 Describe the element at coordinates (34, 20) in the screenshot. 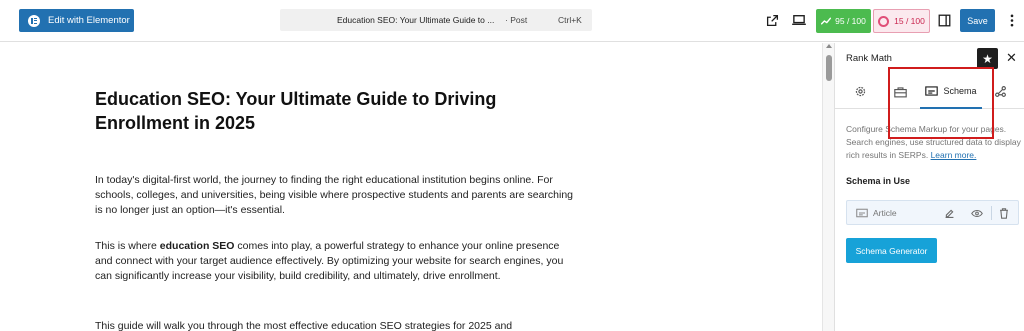

I see `elementor-logo-icon` at that location.